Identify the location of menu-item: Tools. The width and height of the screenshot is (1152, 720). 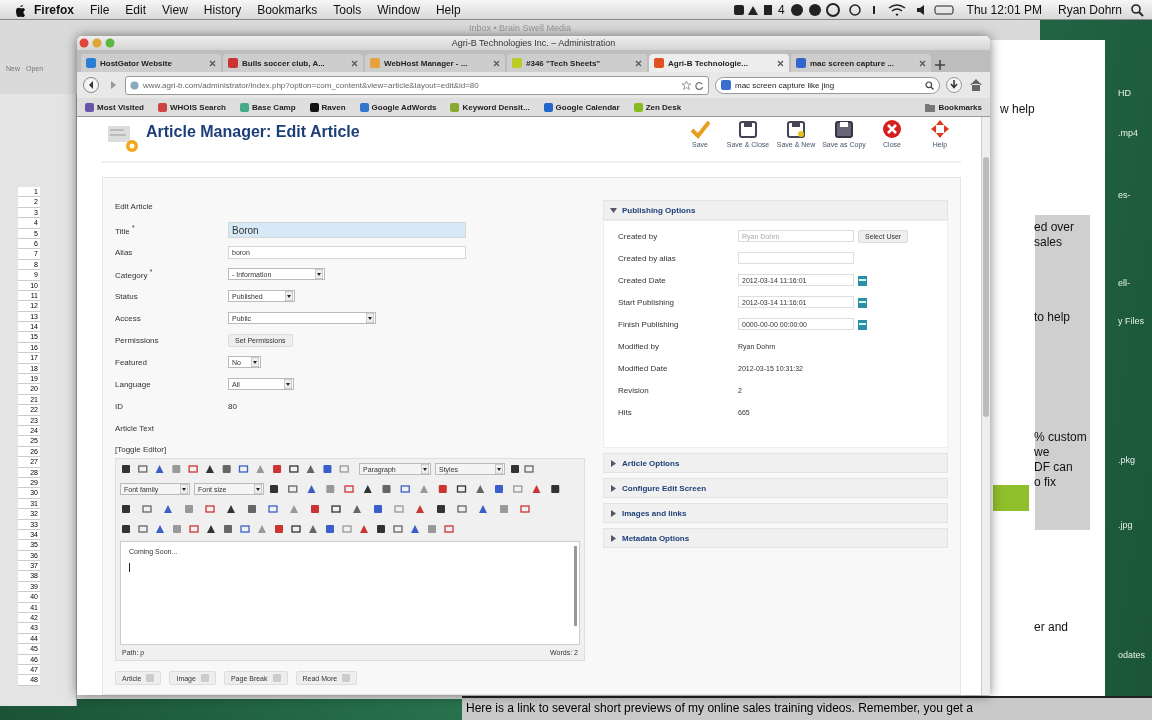
(347, 9).